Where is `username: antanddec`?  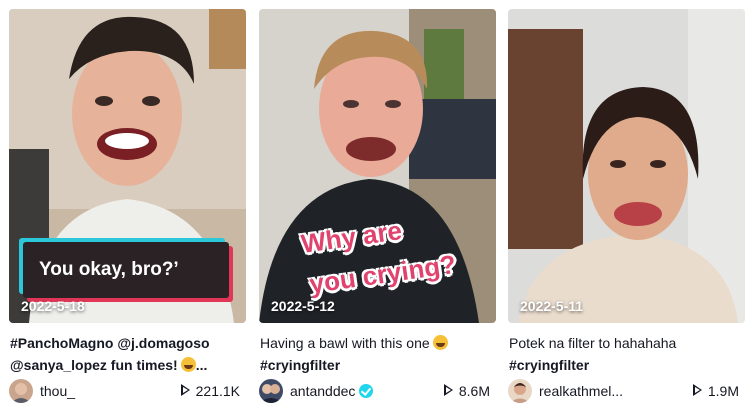 username: antanddec is located at coordinates (332, 391).